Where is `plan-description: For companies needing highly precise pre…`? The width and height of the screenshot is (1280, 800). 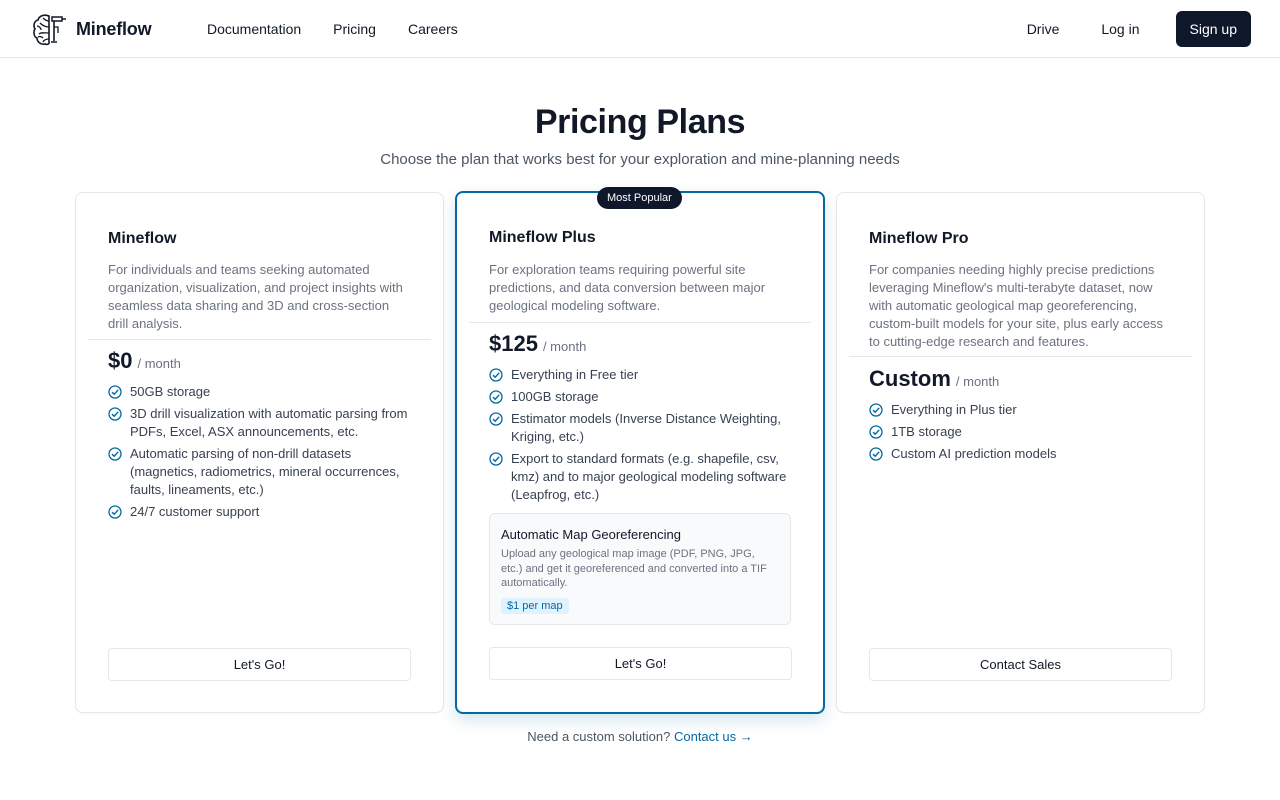 plan-description: For companies needing highly precise pre… is located at coordinates (1016, 305).